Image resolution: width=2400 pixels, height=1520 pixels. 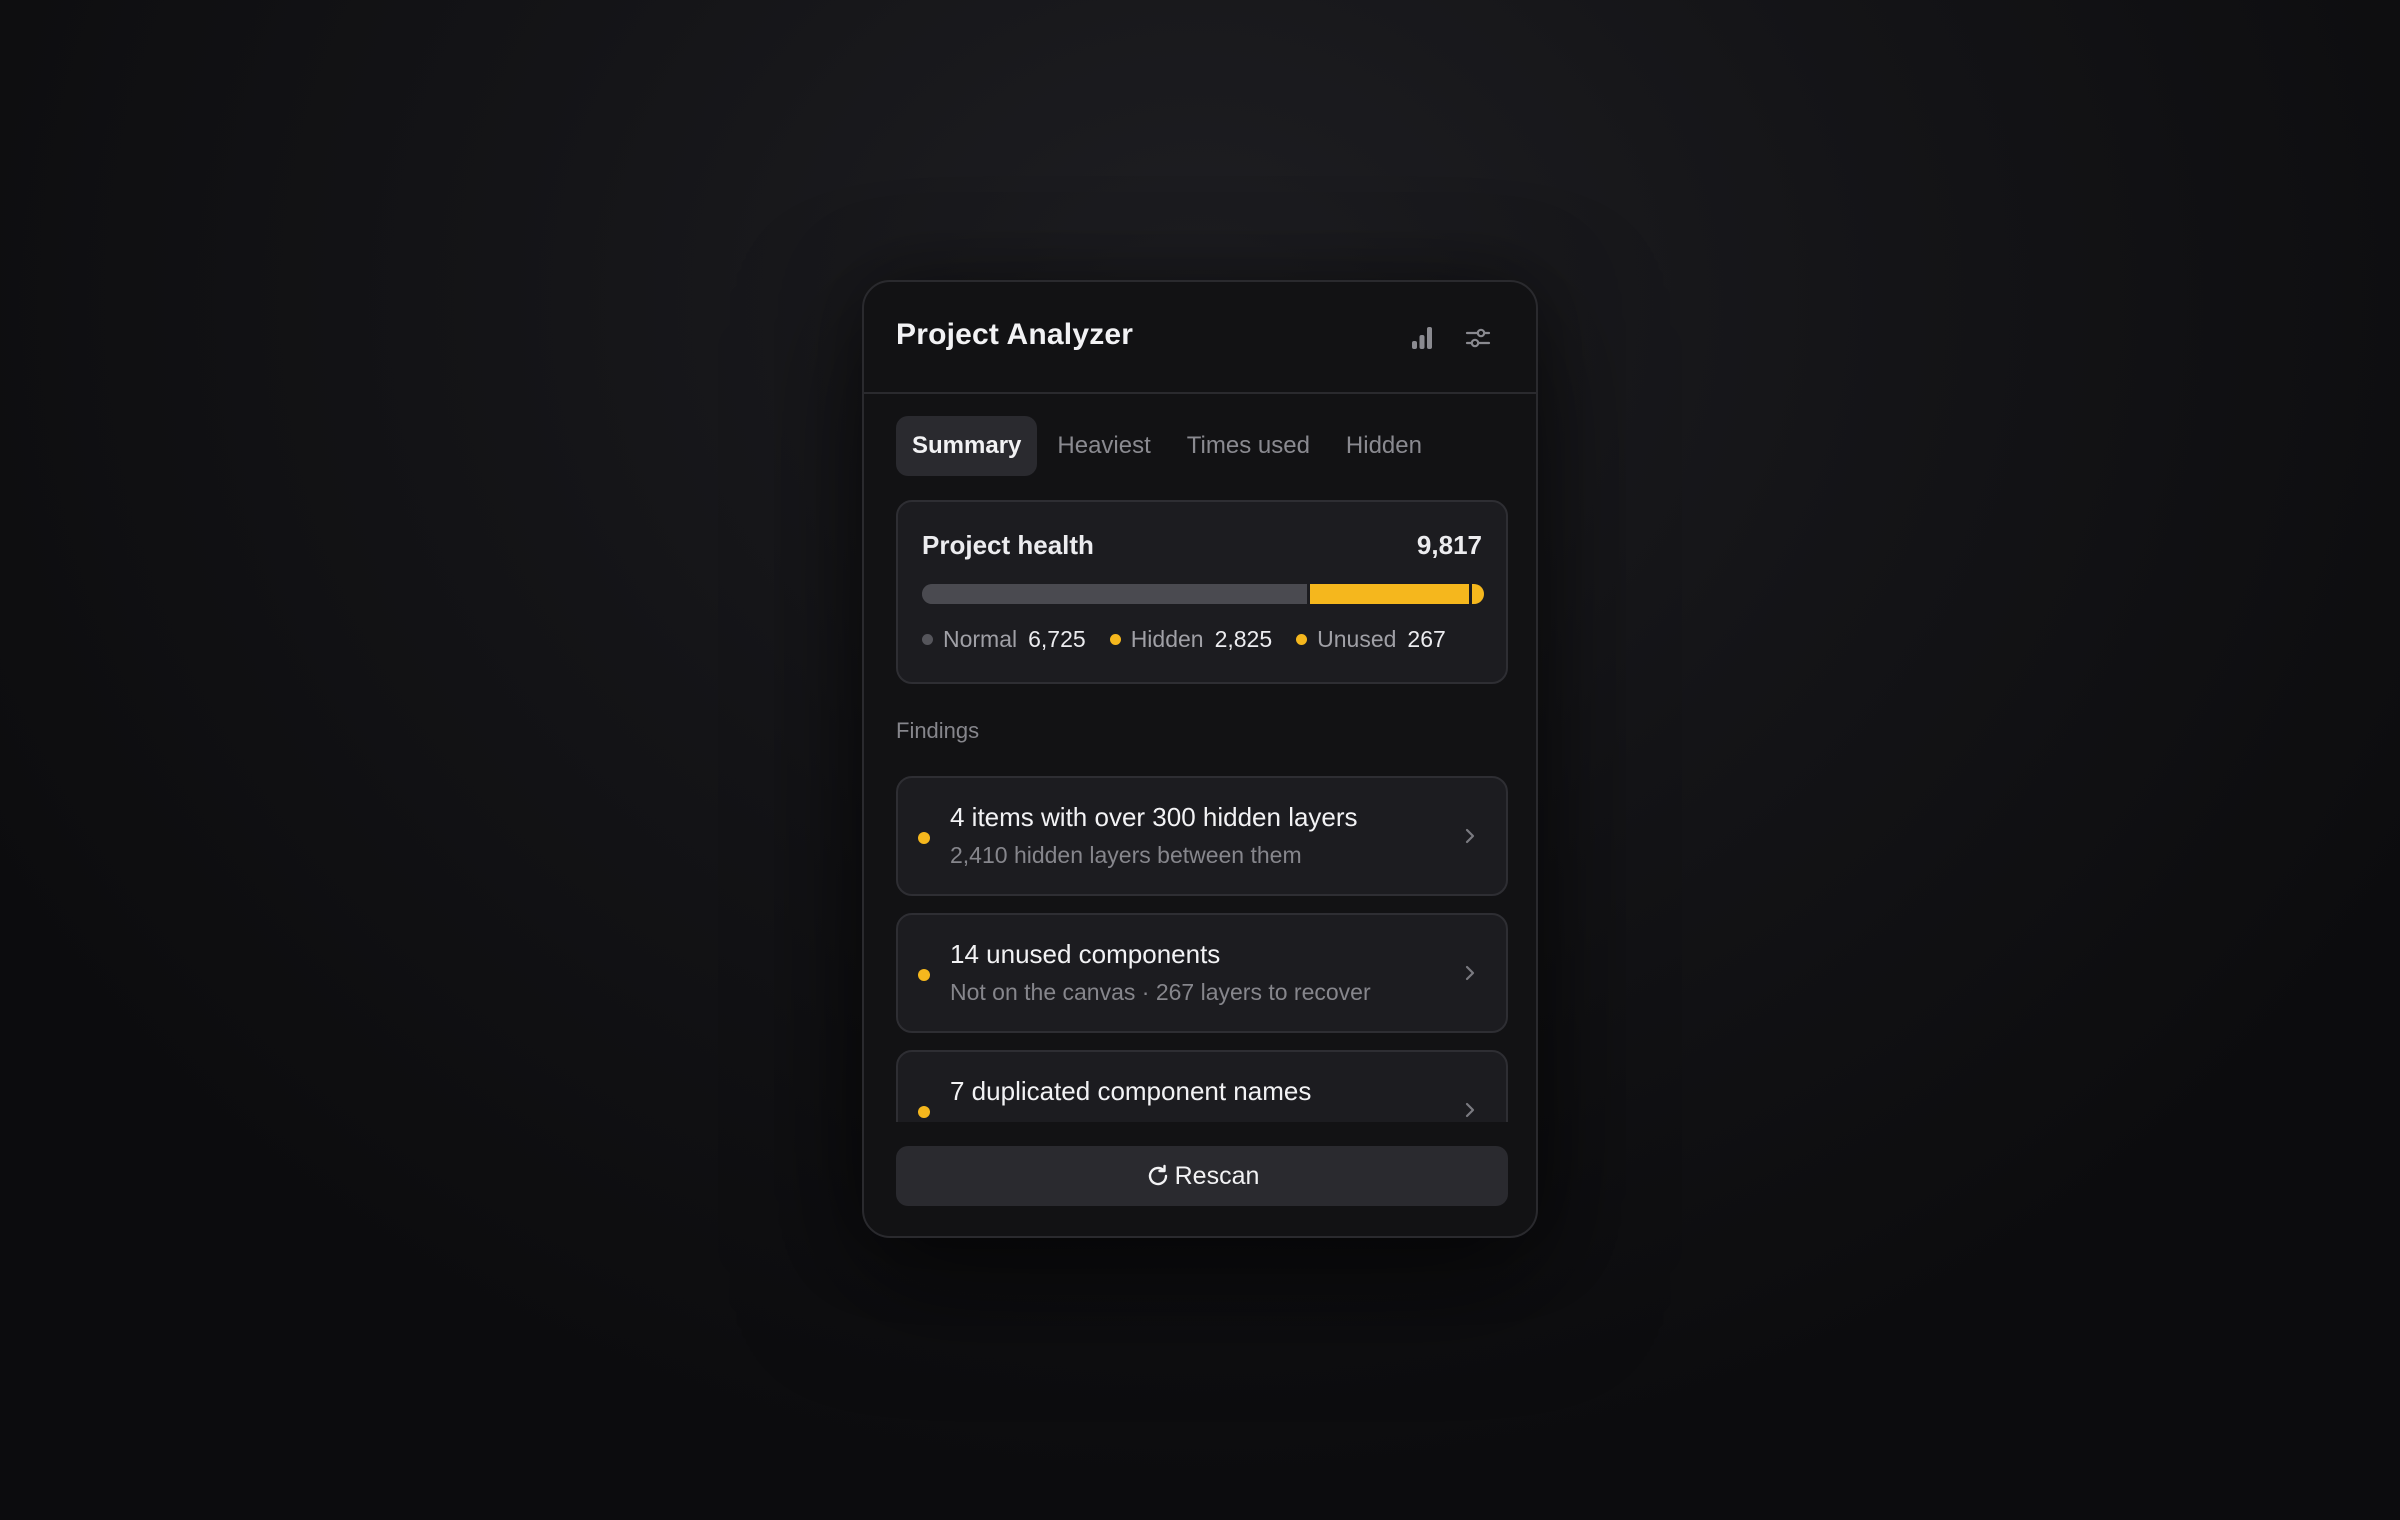 I want to click on rescan-button: Rescan, so click(x=1202, y=1176).